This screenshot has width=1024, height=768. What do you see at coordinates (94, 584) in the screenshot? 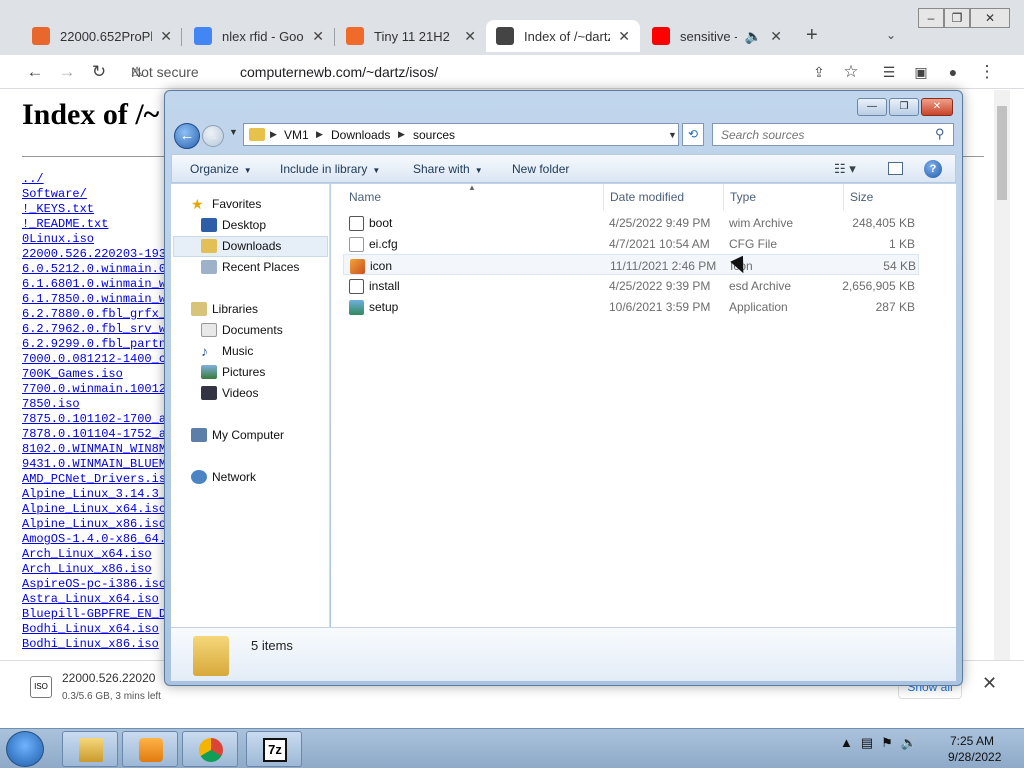
I see `directory-link: AspireOS-pc-i386.iso` at bounding box center [94, 584].